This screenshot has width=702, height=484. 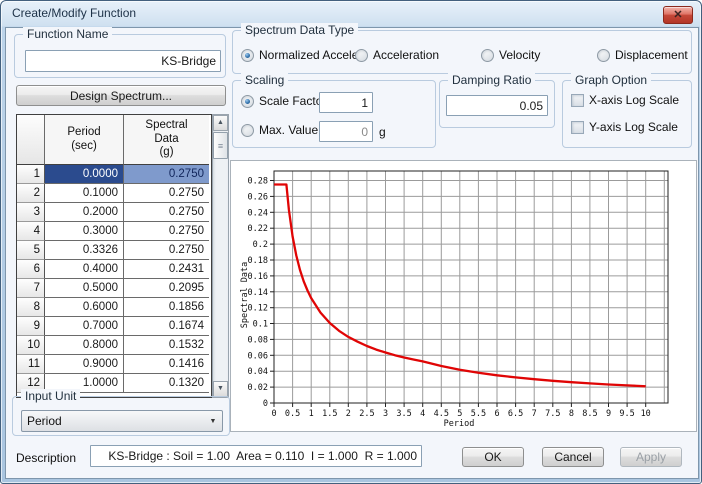 I want to click on table-row: 10 0.8000 0.1532, so click(x=114, y=345).